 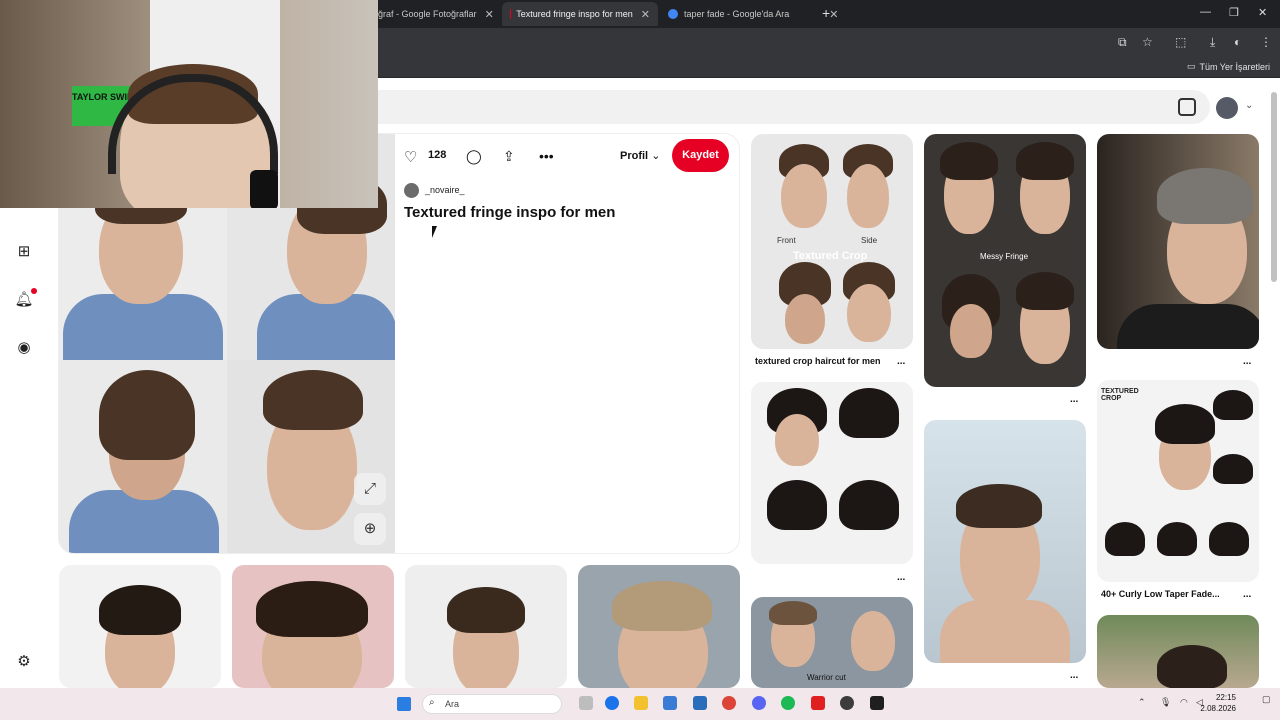 I want to click on creator-name: _novaire_, so click(x=445, y=190).